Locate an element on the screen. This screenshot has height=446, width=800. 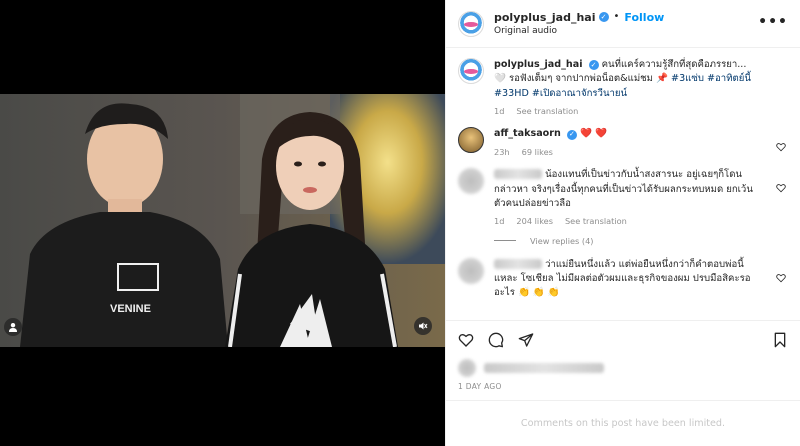
comment-likes: 69 likes is located at coordinates (537, 152).